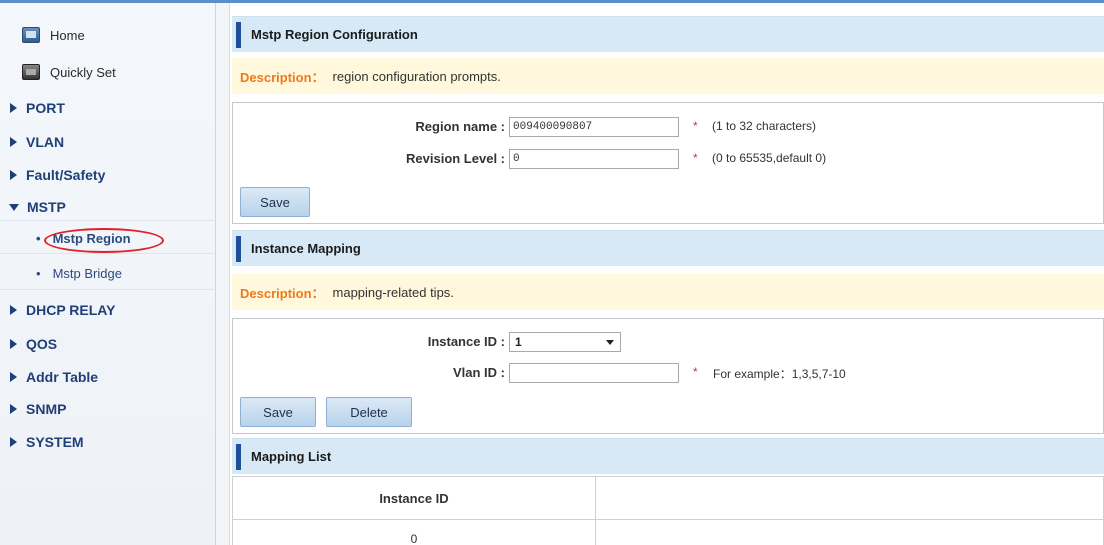 The height and width of the screenshot is (545, 1104). Describe the element at coordinates (71, 310) in the screenshot. I see `sidebar-group-label: DHCP RELAY` at that location.